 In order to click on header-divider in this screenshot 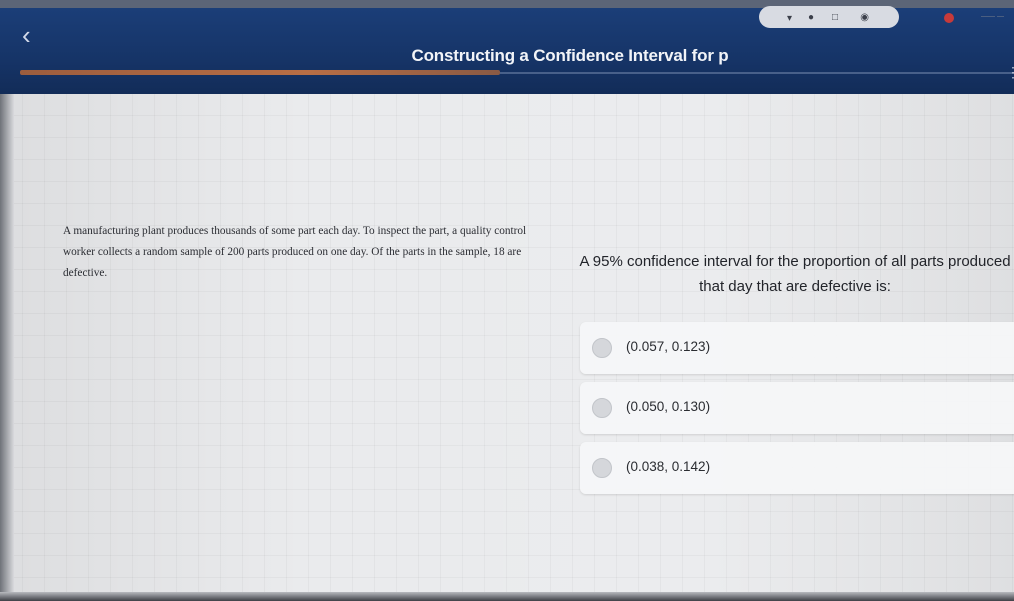, I will do `click(757, 73)`.